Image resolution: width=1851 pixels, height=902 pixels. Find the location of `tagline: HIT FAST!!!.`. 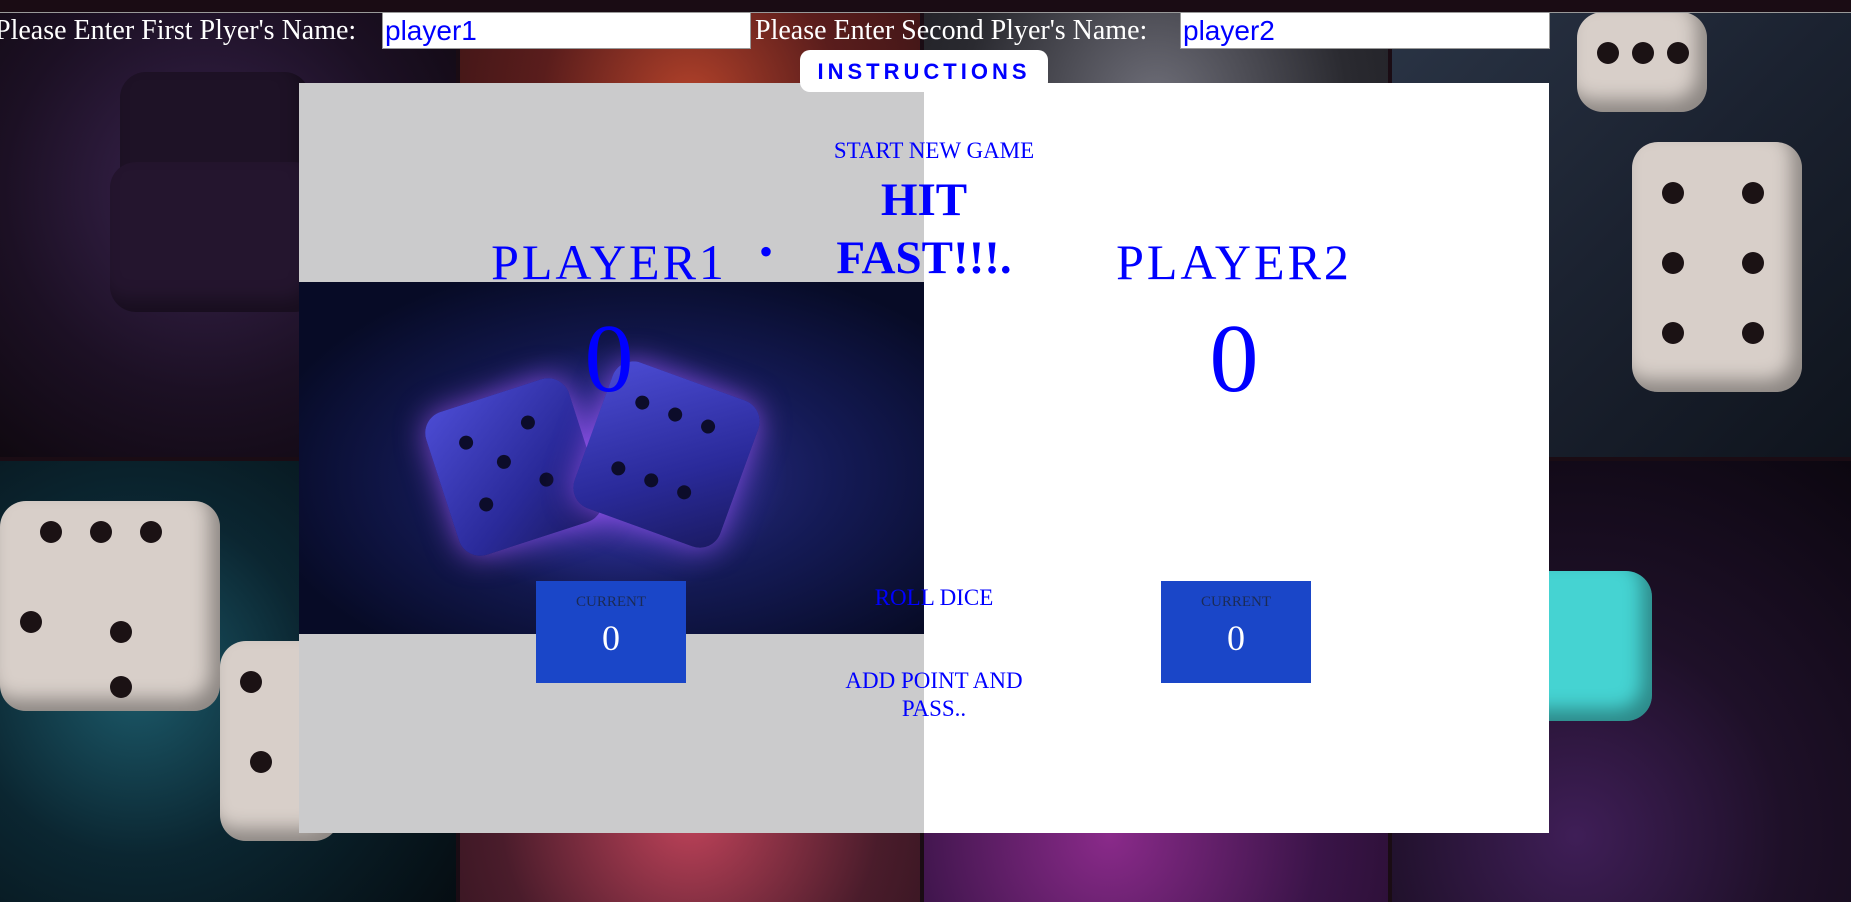

tagline: HIT FAST!!!. is located at coordinates (924, 229).